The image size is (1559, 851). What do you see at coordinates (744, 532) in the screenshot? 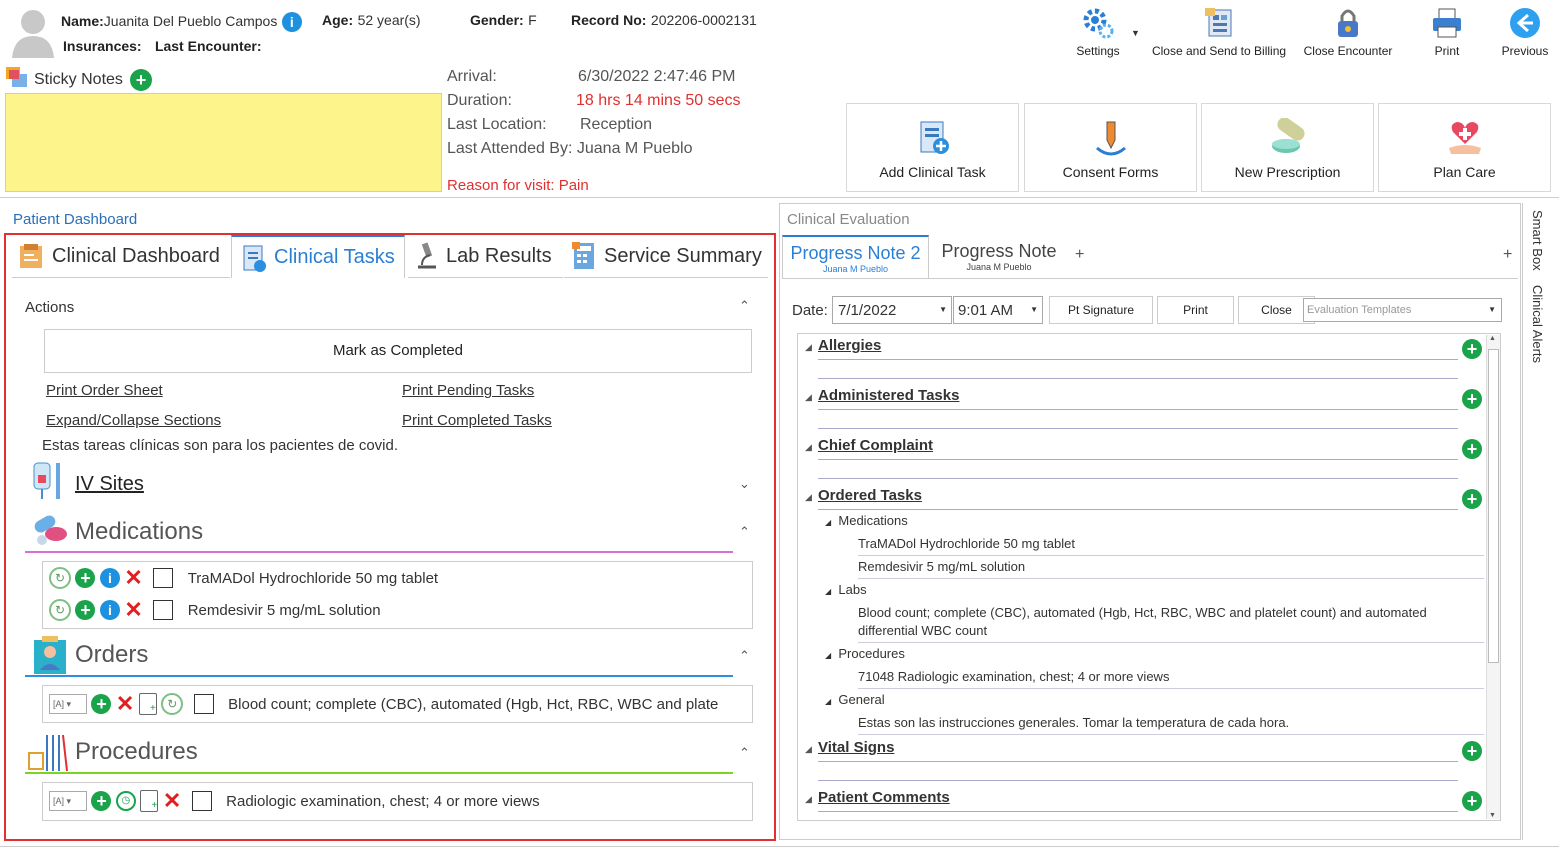
I see `medications-collapse-icon: ⌃` at bounding box center [744, 532].